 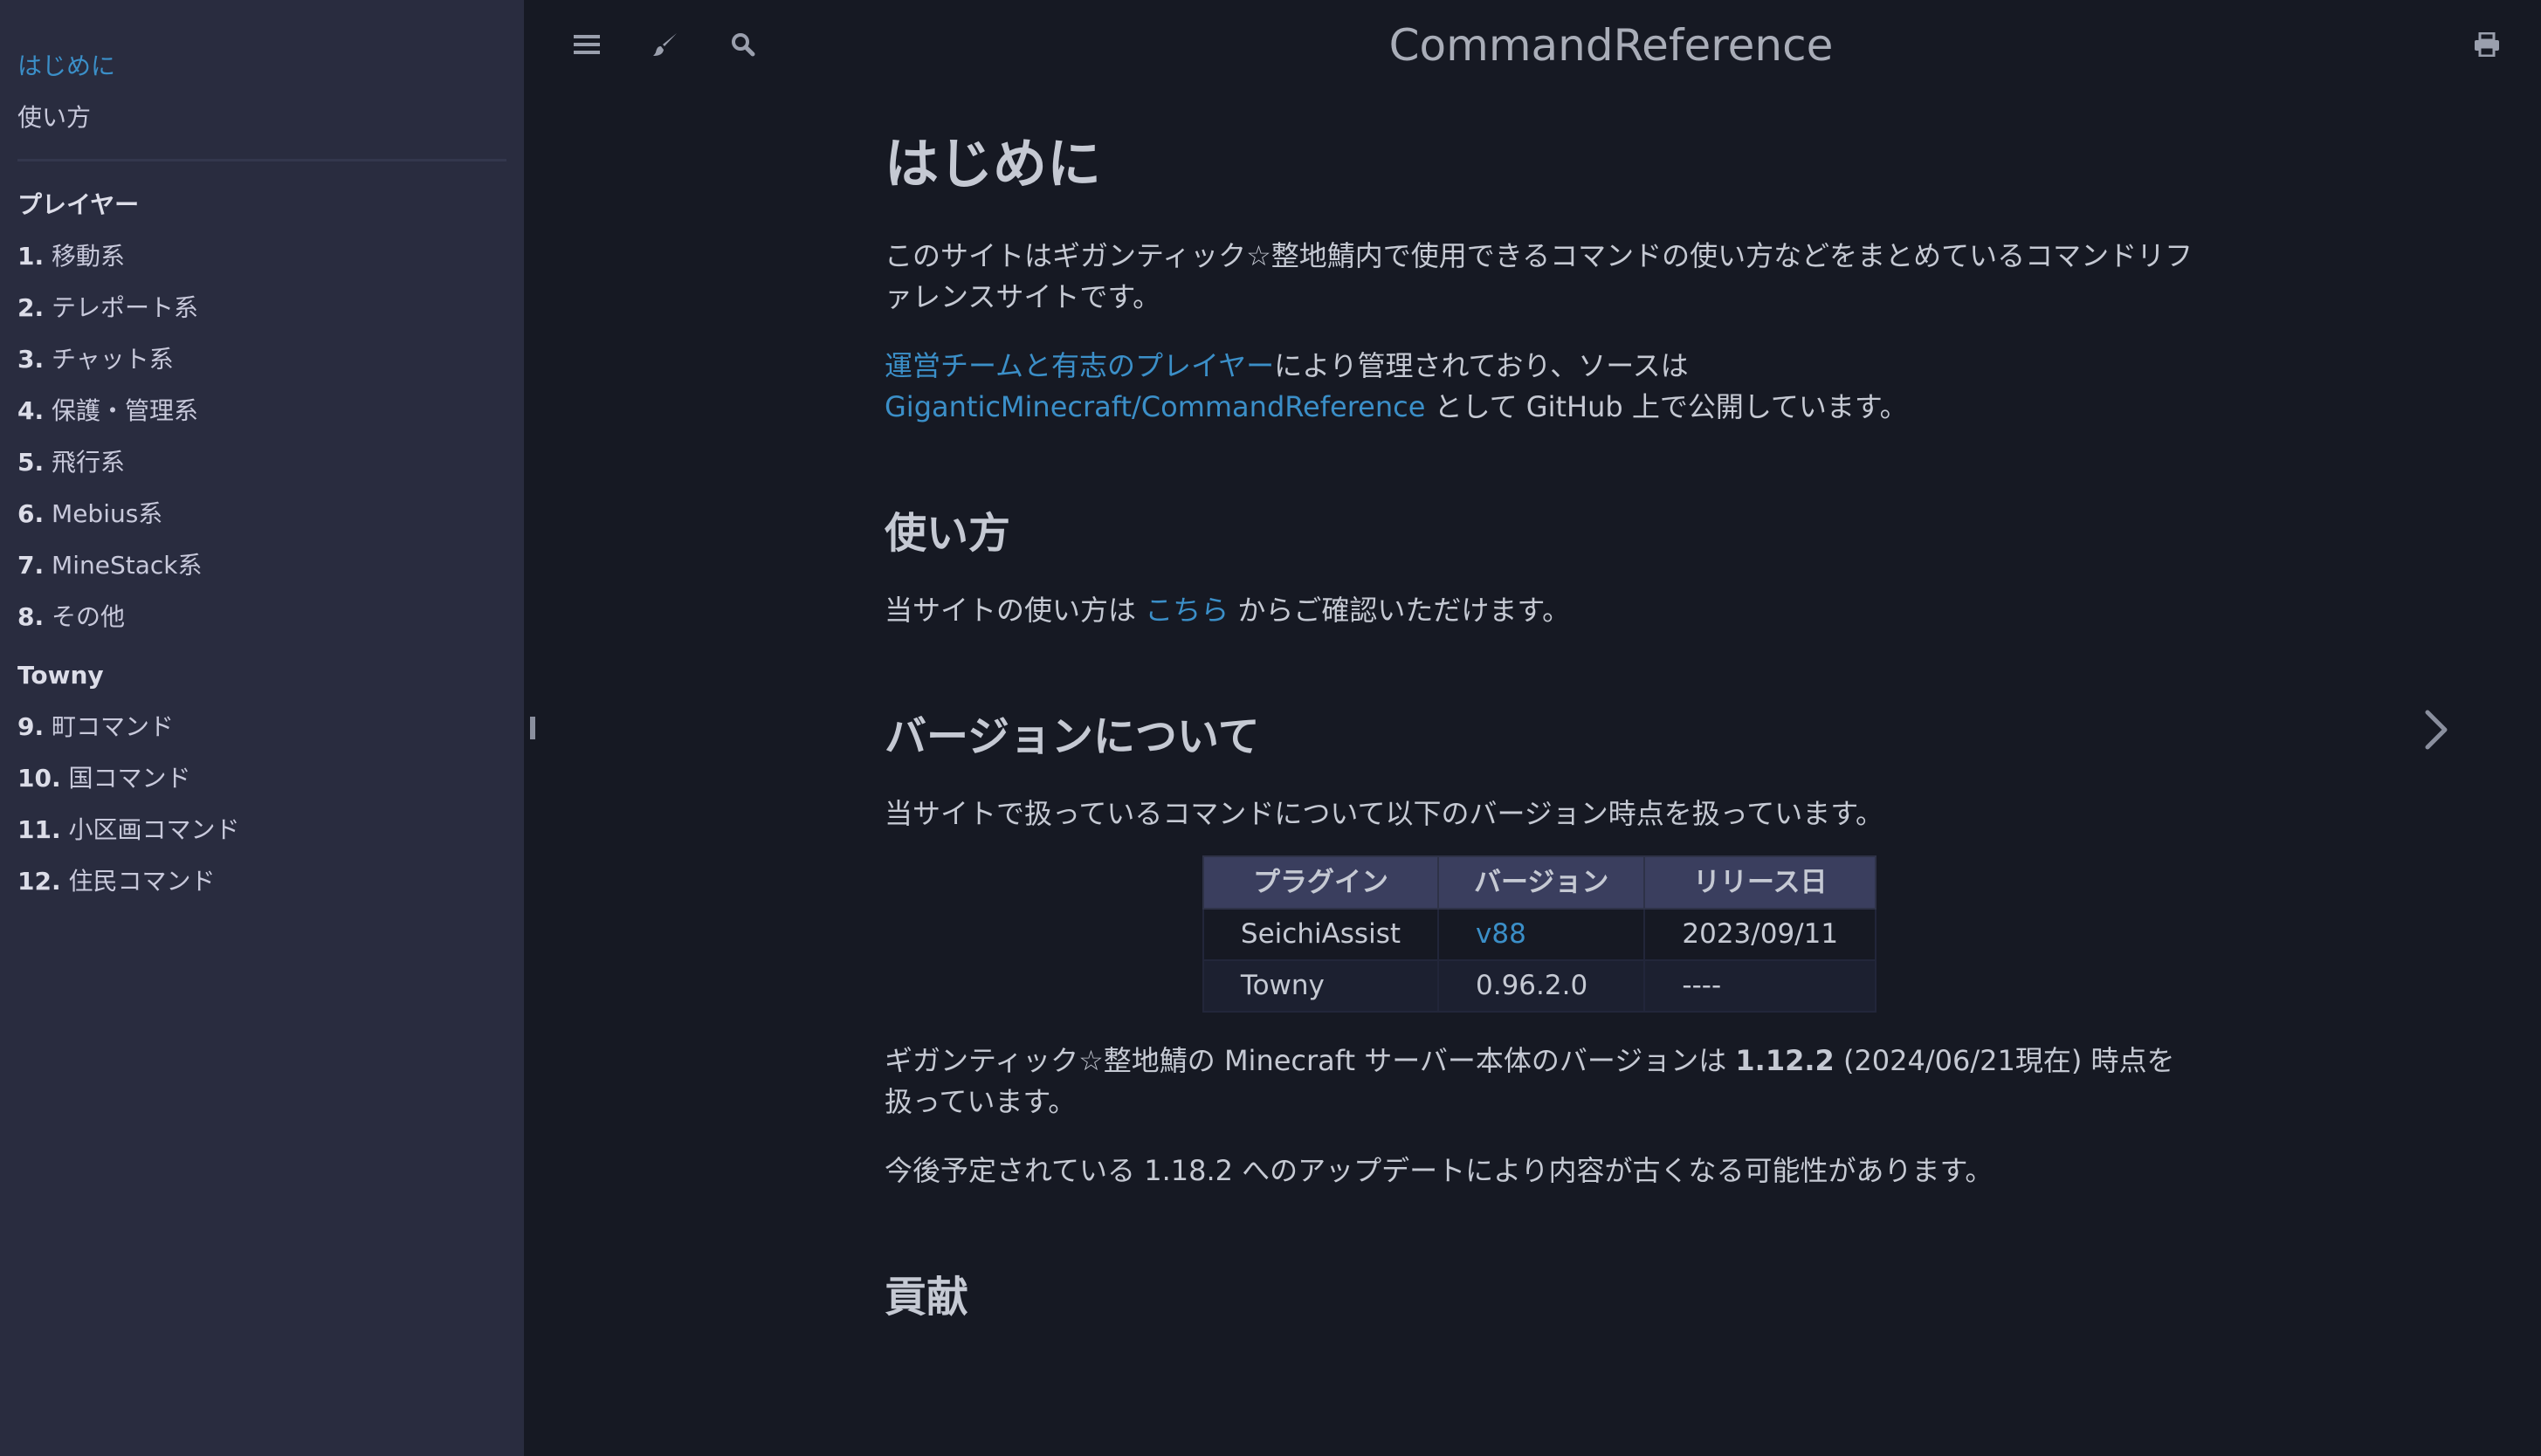 I want to click on sidebar-item-label: 住民コマンド, so click(x=142, y=881).